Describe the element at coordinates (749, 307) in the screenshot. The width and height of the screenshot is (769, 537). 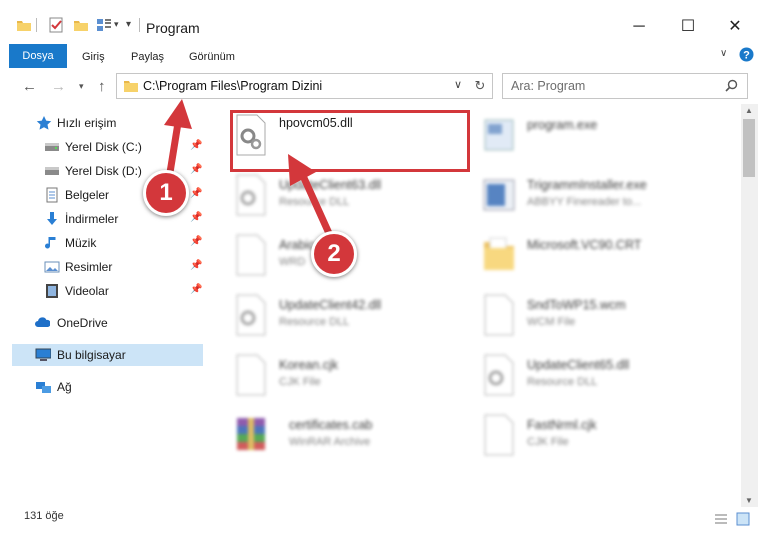
I see `vertical-scrollbar: ▲ ▼` at that location.